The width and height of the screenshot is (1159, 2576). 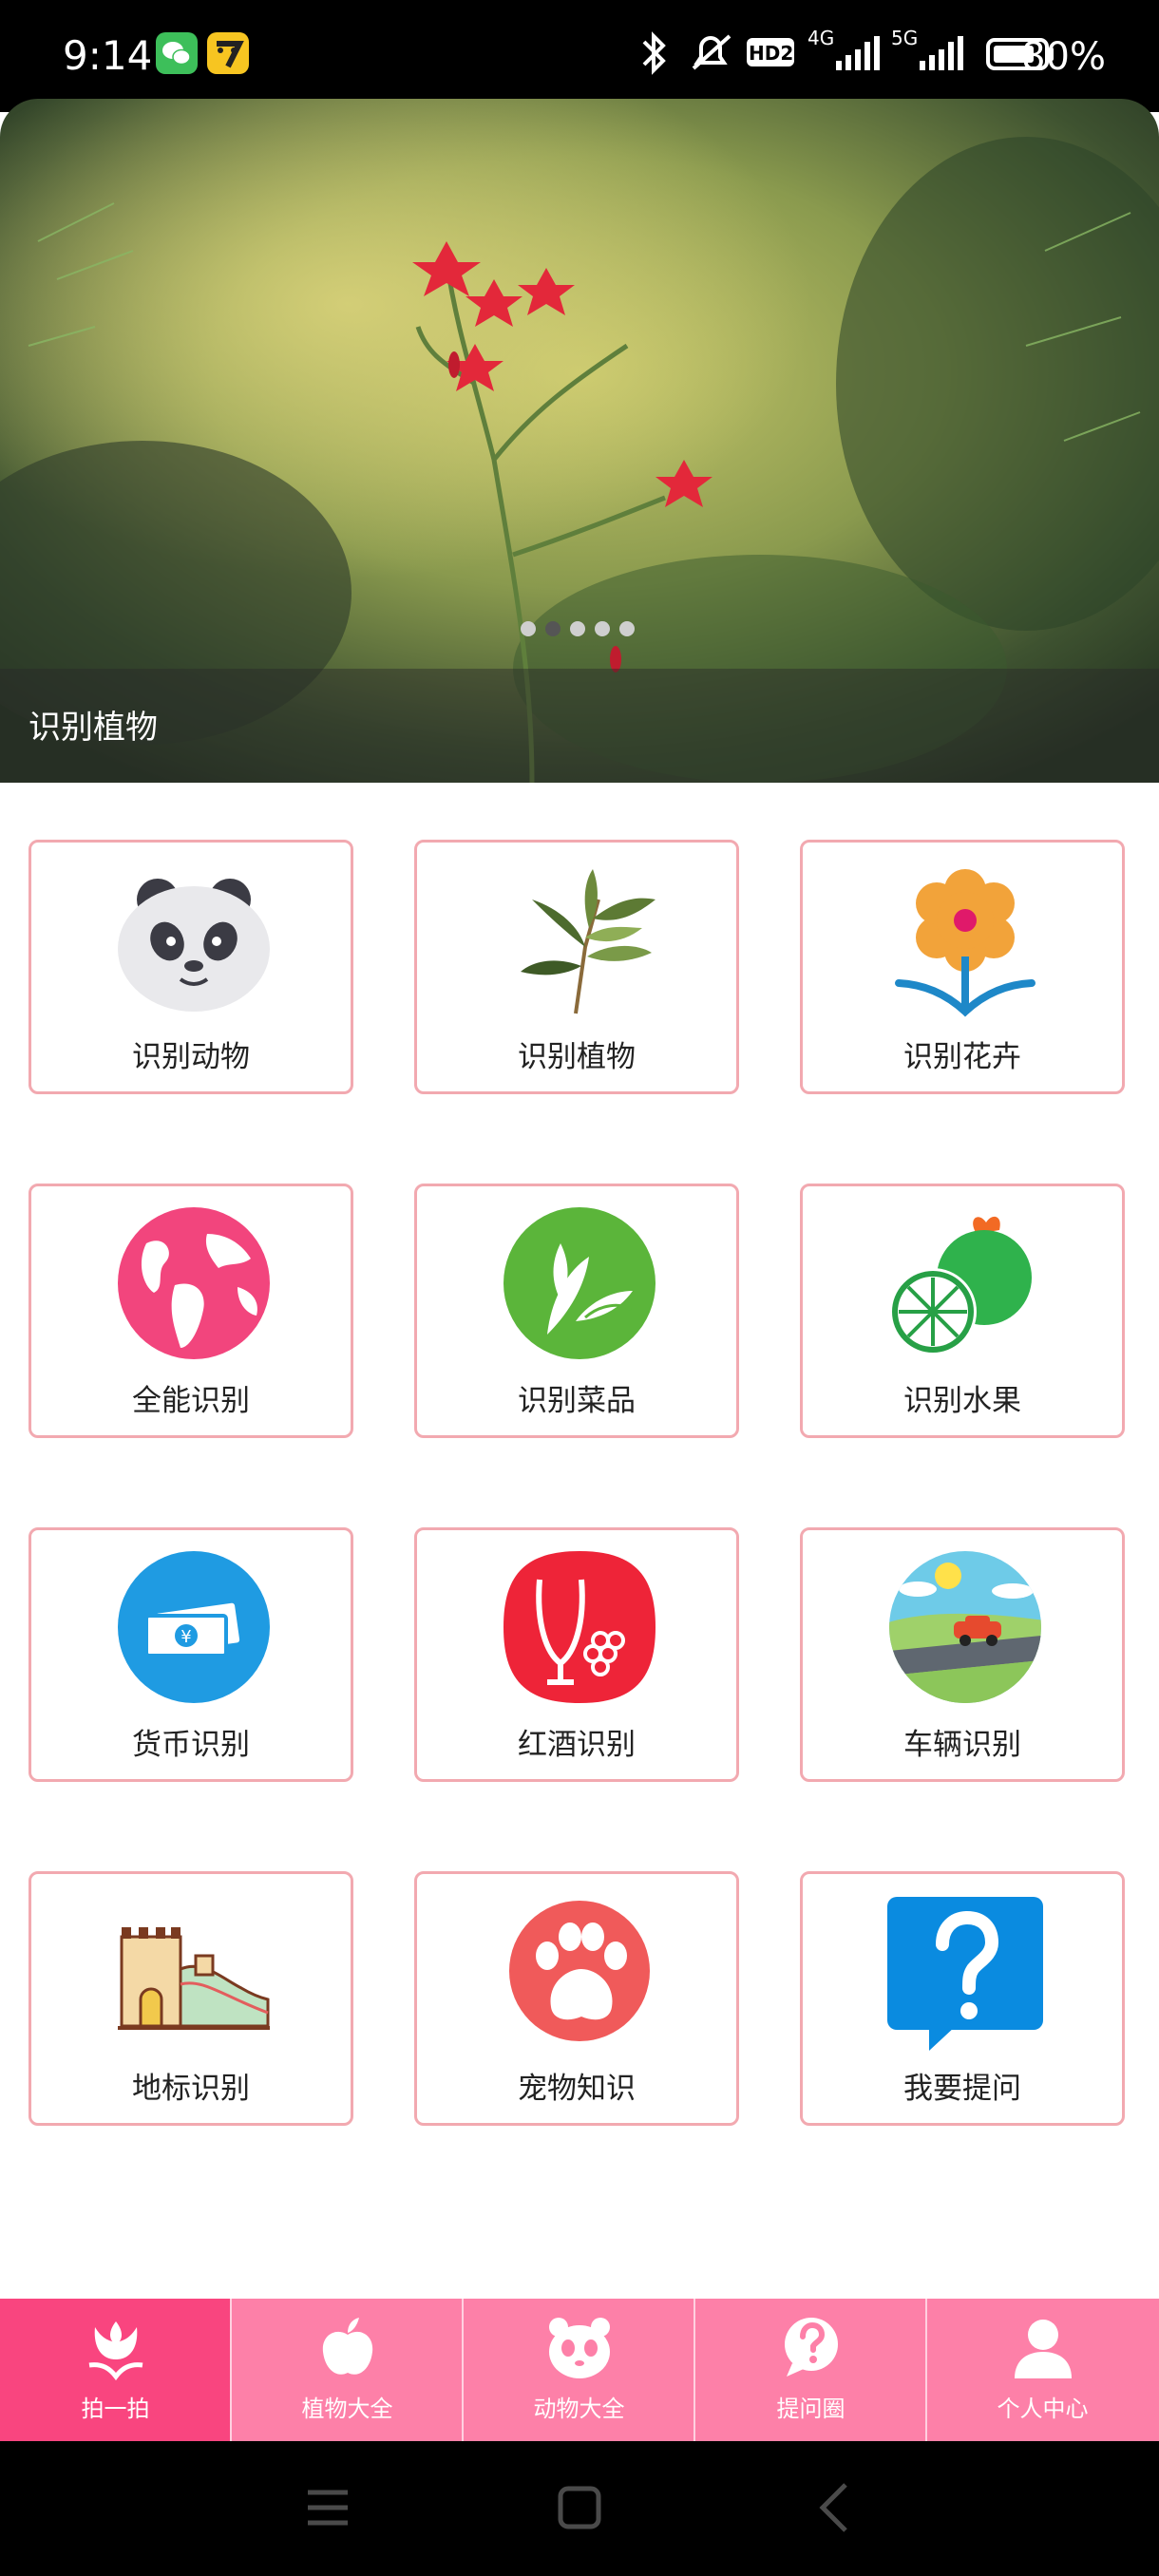 I want to click on tile-label: 货币识别, so click(x=191, y=1745).